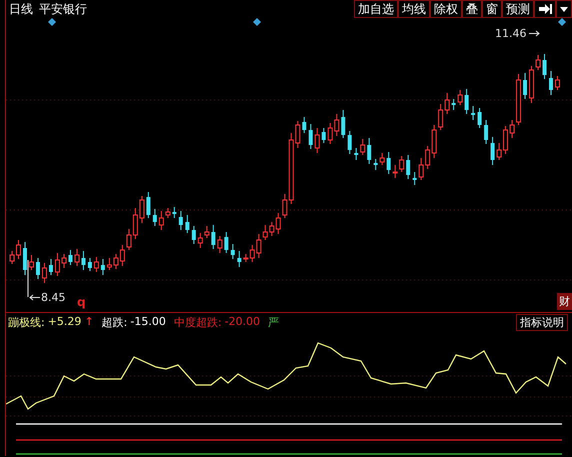 The width and height of the screenshot is (572, 457). Describe the element at coordinates (492, 9) in the screenshot. I see `toolbar-button: 窗` at that location.